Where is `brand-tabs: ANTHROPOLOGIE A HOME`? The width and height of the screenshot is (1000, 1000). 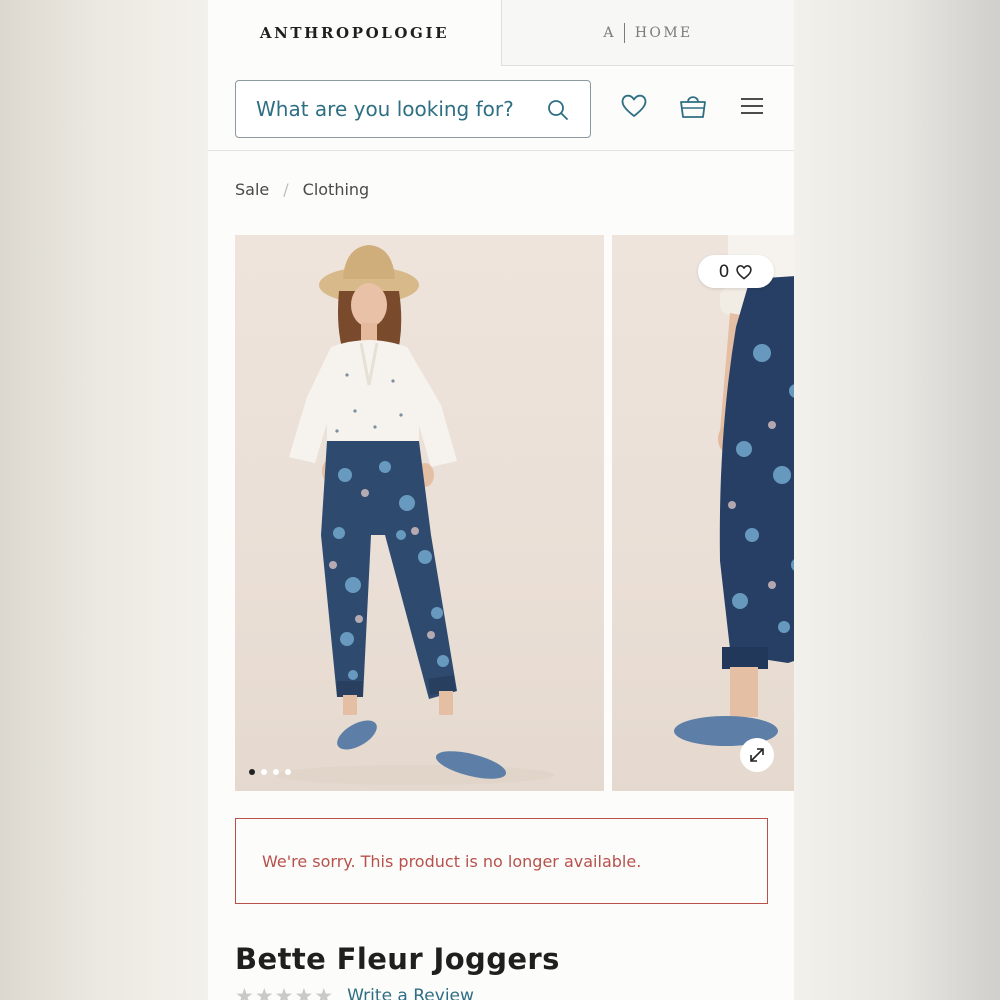
brand-tabs: ANTHROPOLOGIE A HOME is located at coordinates (501, 33).